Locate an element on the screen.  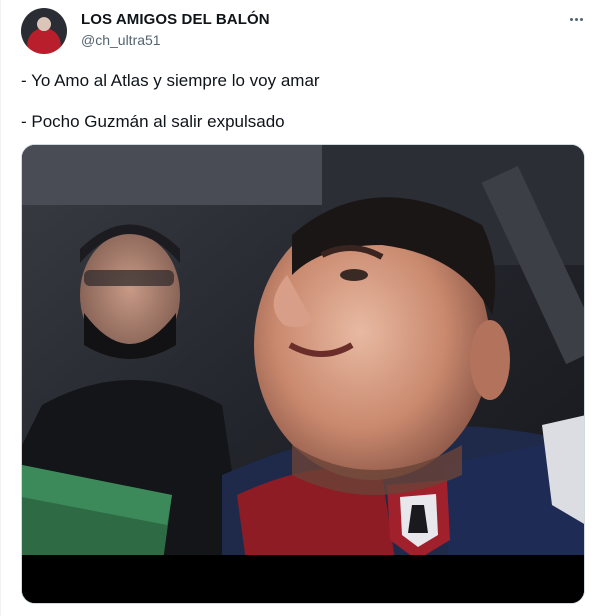
author-handle: @ch_ultra51 is located at coordinates (121, 40).